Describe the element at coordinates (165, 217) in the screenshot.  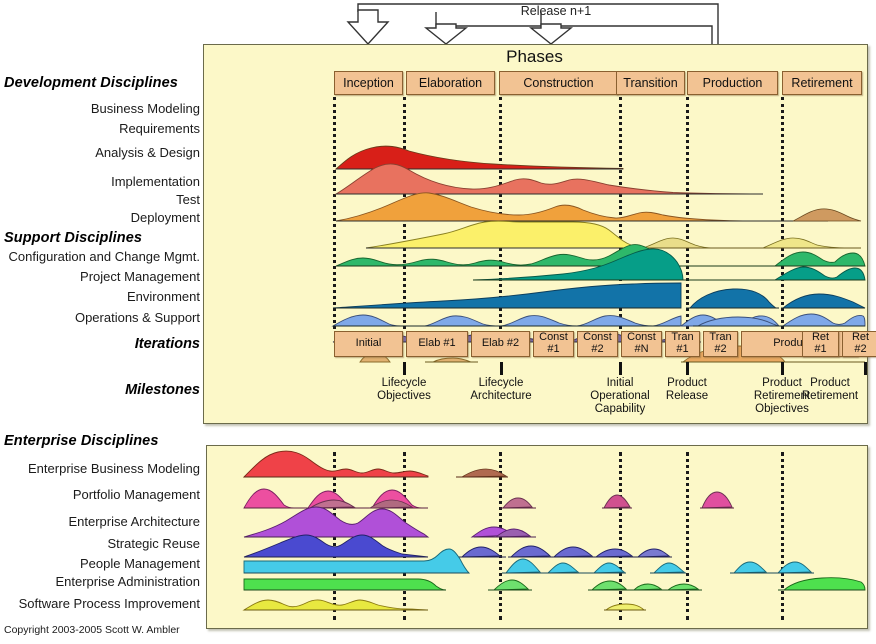
I see `row-label-deployment: Deployment` at that location.